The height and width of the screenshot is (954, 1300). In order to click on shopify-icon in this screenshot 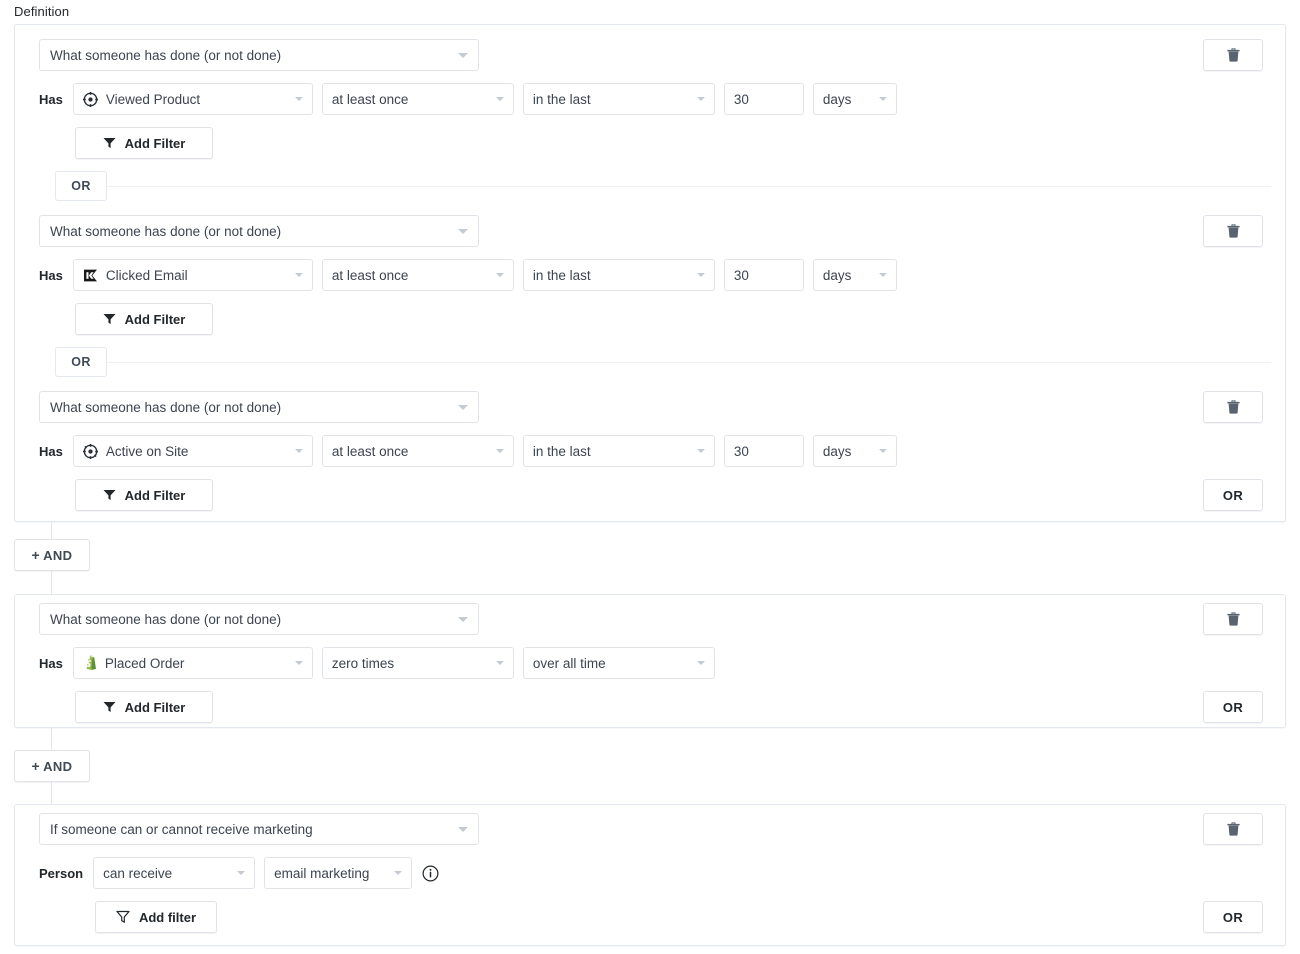, I will do `click(90, 663)`.